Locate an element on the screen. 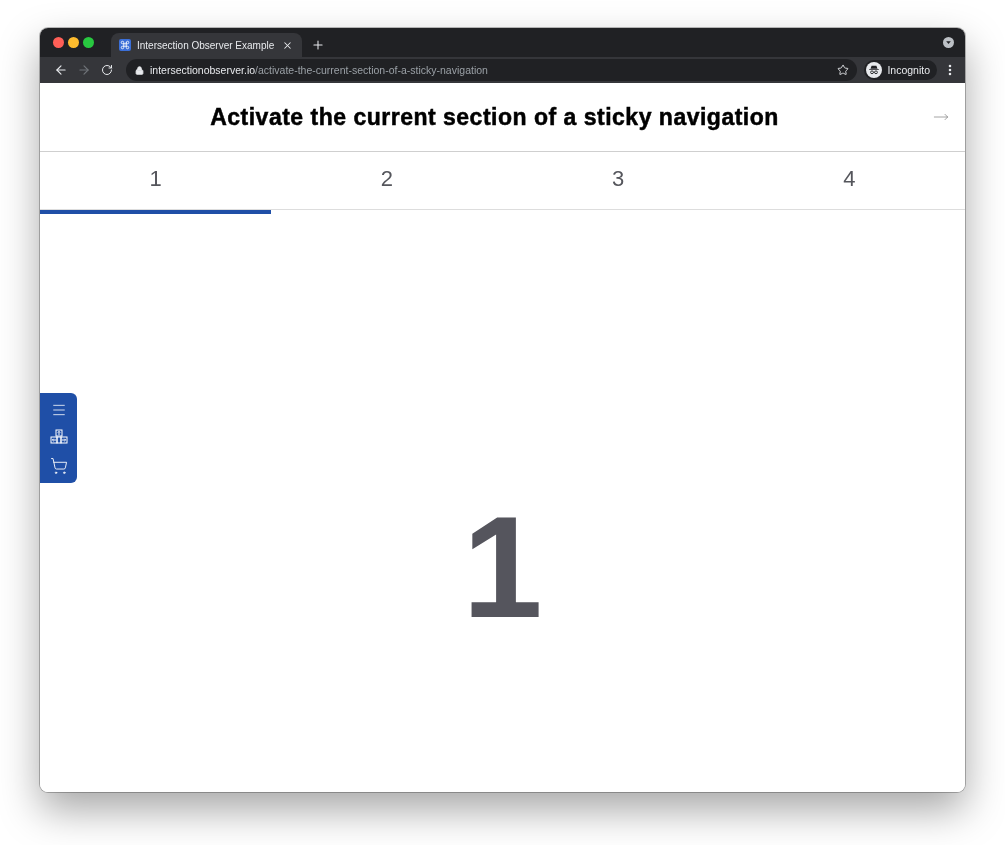  profile-button: Incognito is located at coordinates (900, 70).